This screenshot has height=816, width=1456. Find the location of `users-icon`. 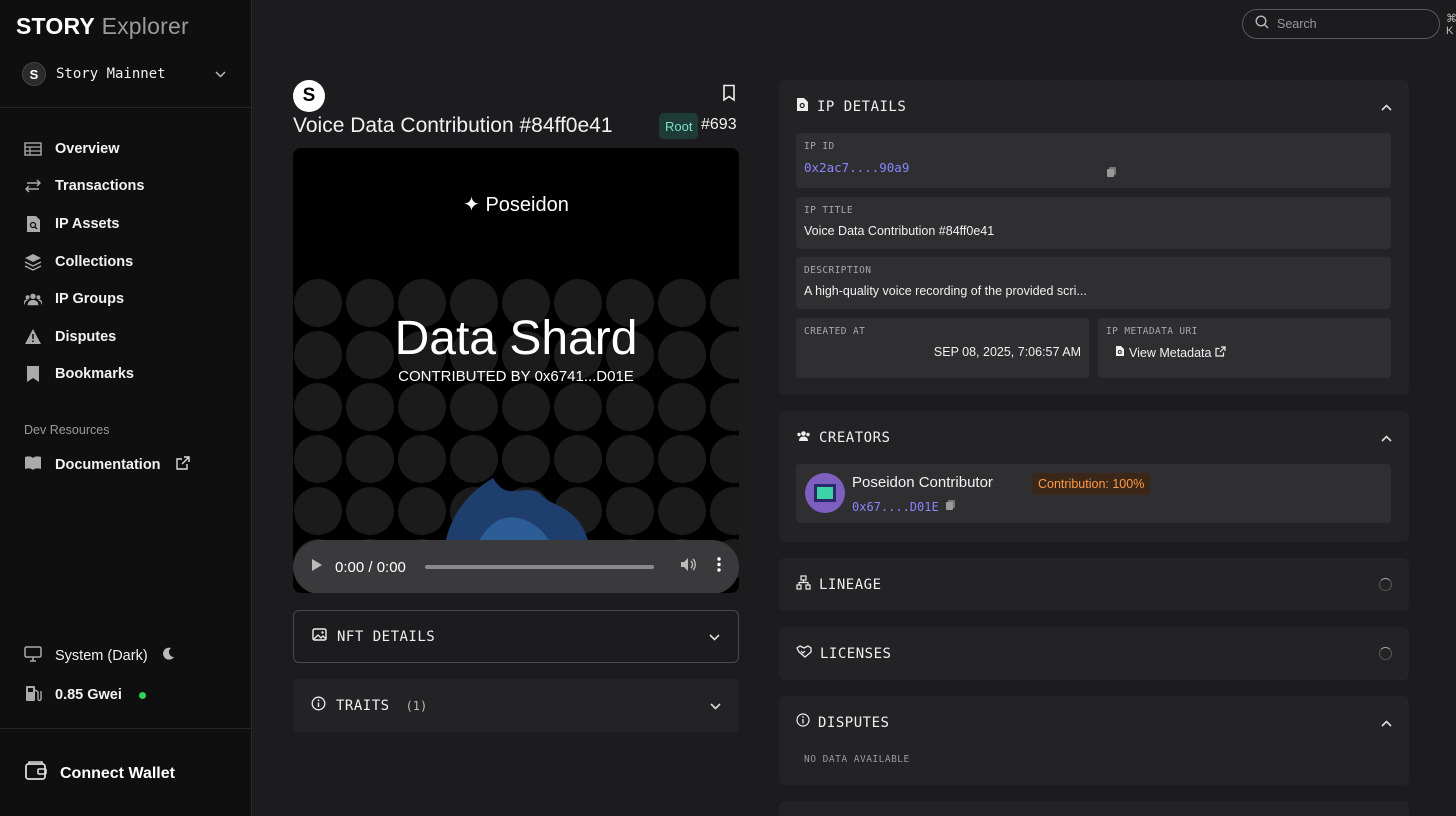

users-icon is located at coordinates (33, 299).